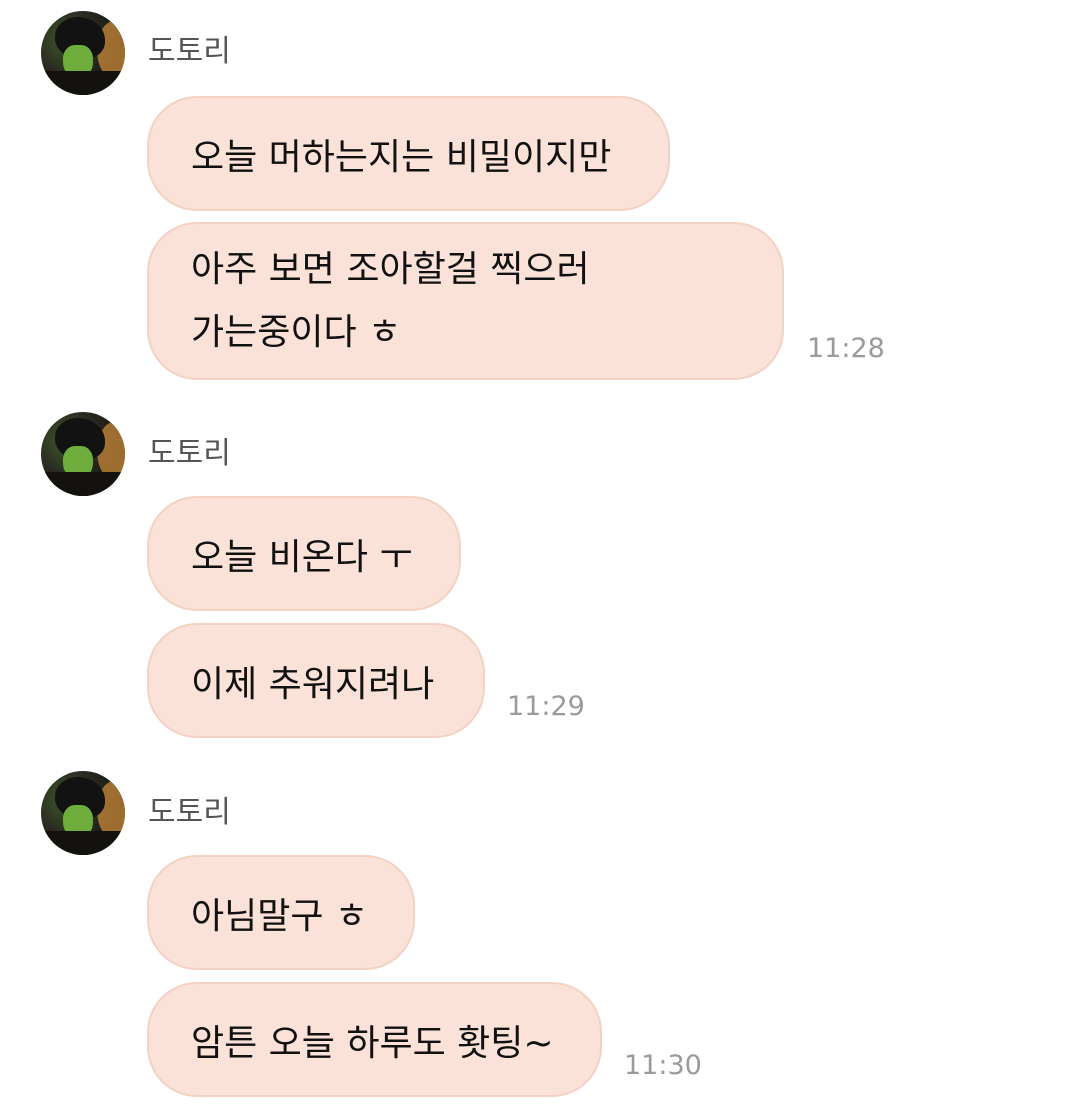  I want to click on message-bubble: 암튼 오늘 하루도 홧팅~, so click(374, 1039).